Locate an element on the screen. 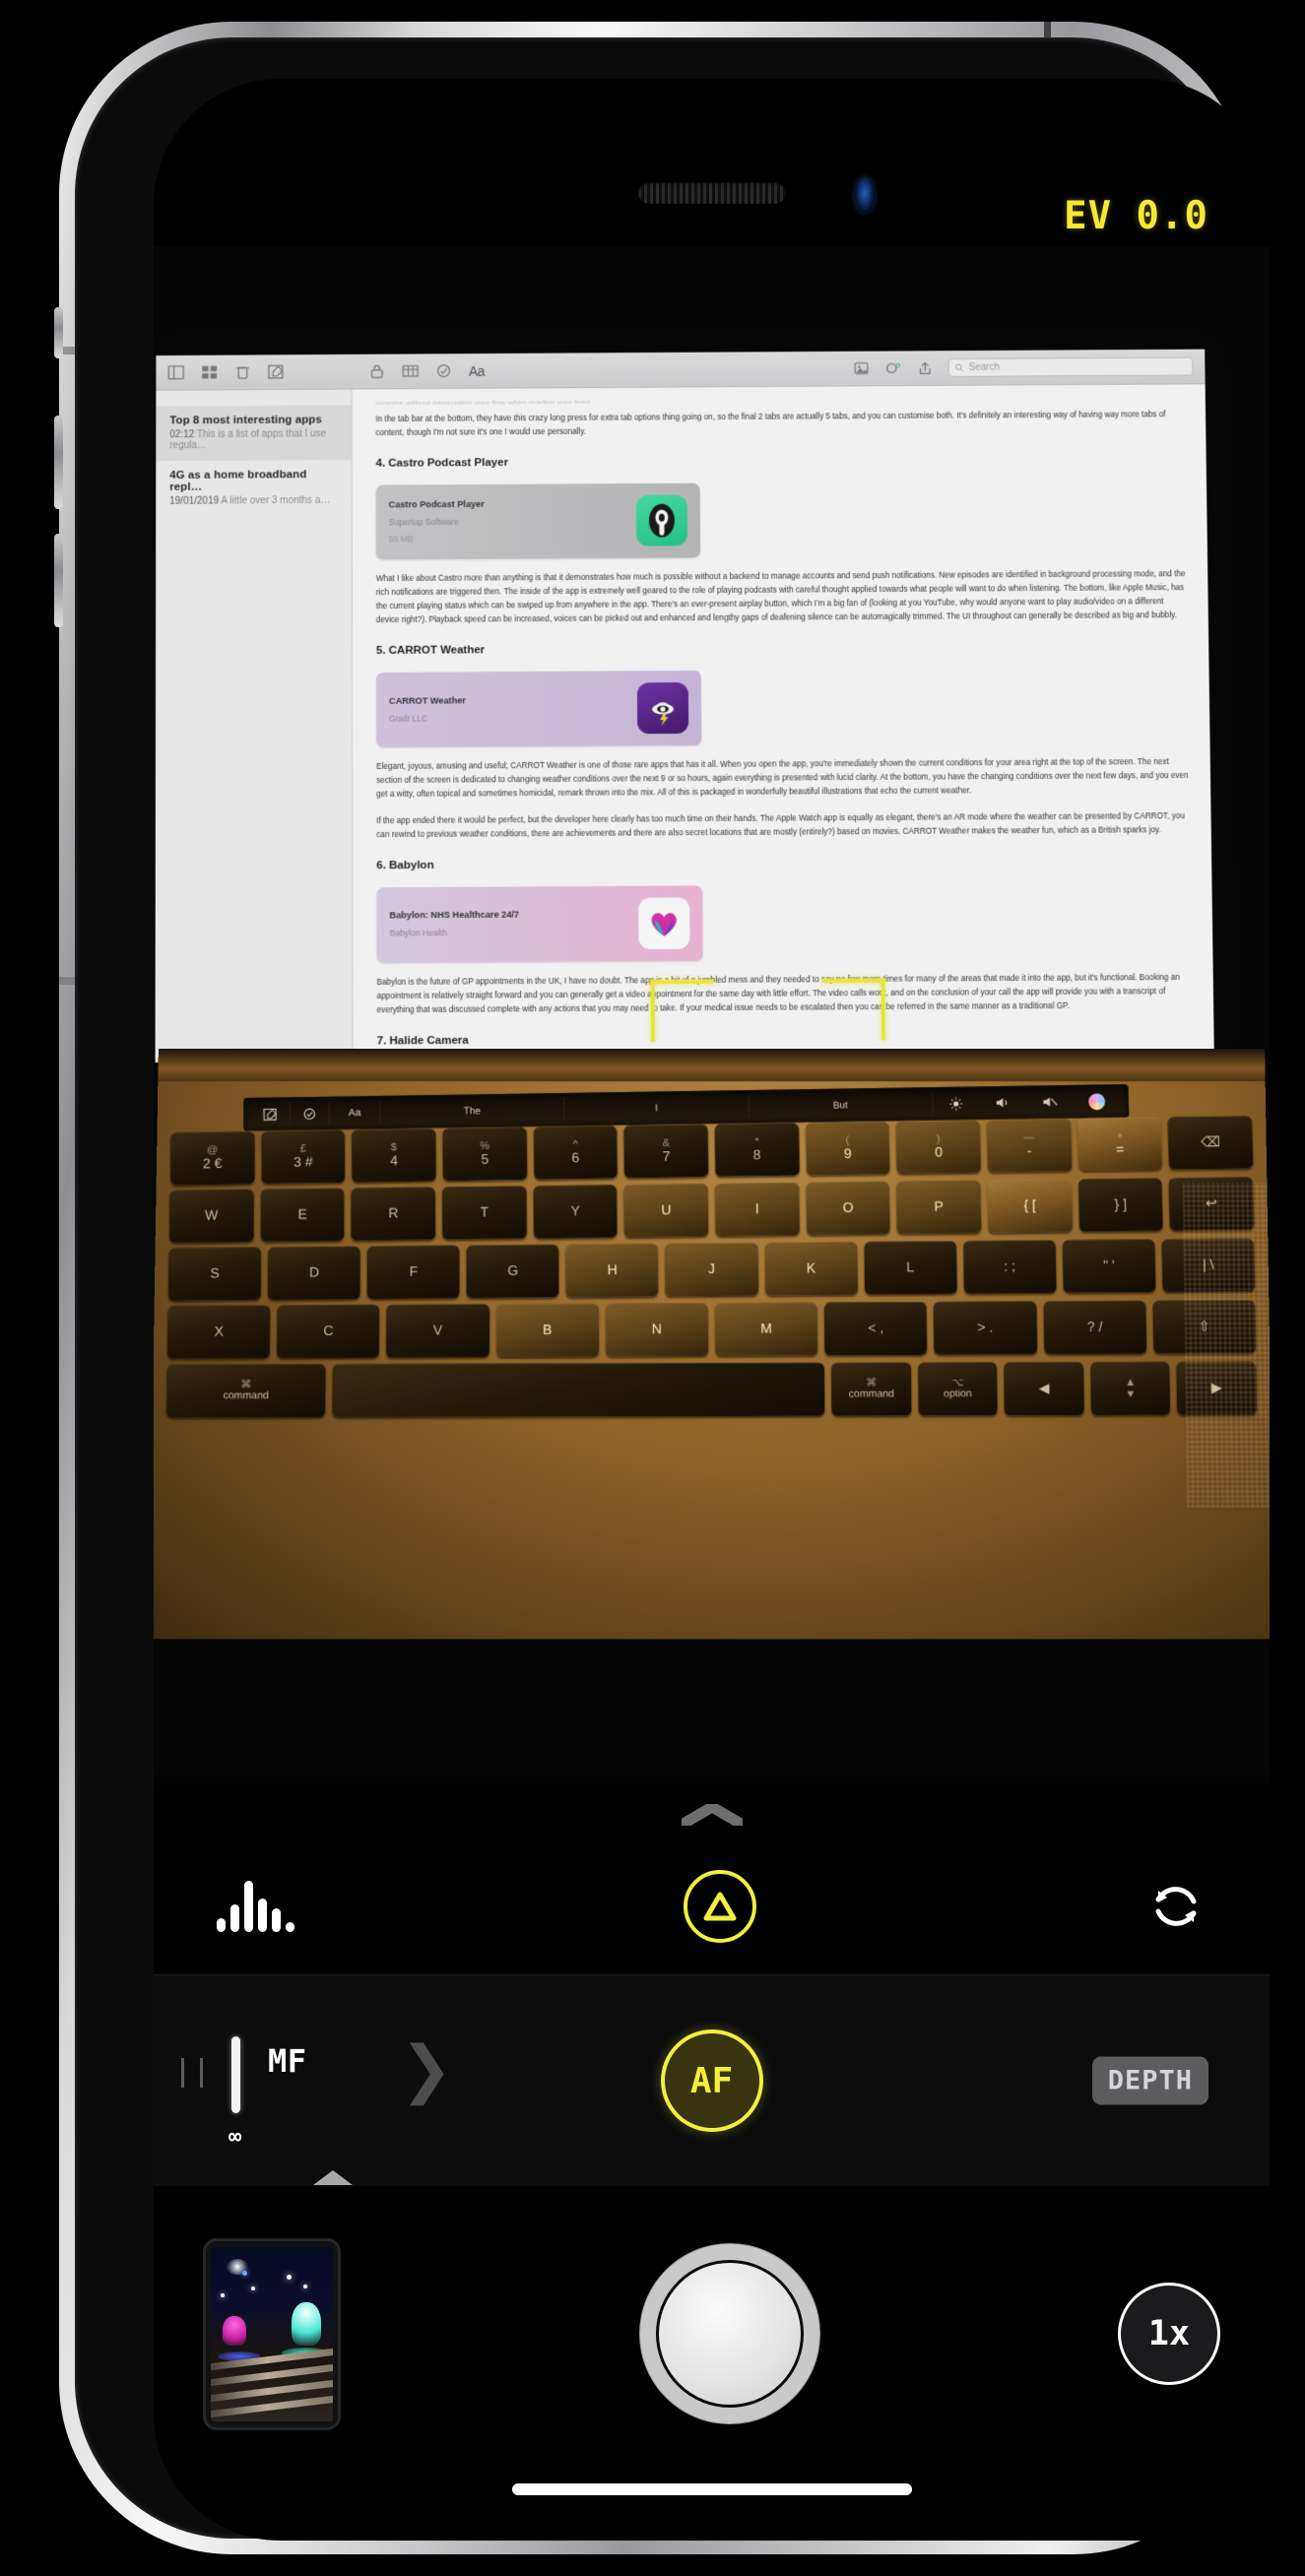 Image resolution: width=1305 pixels, height=2576 pixels. key-4: $4 is located at coordinates (394, 1155).